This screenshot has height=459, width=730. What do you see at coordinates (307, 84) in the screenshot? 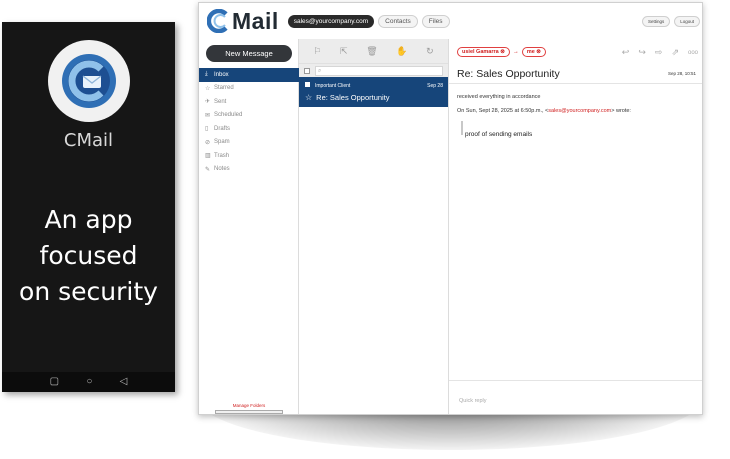
I see `message-checkbox` at bounding box center [307, 84].